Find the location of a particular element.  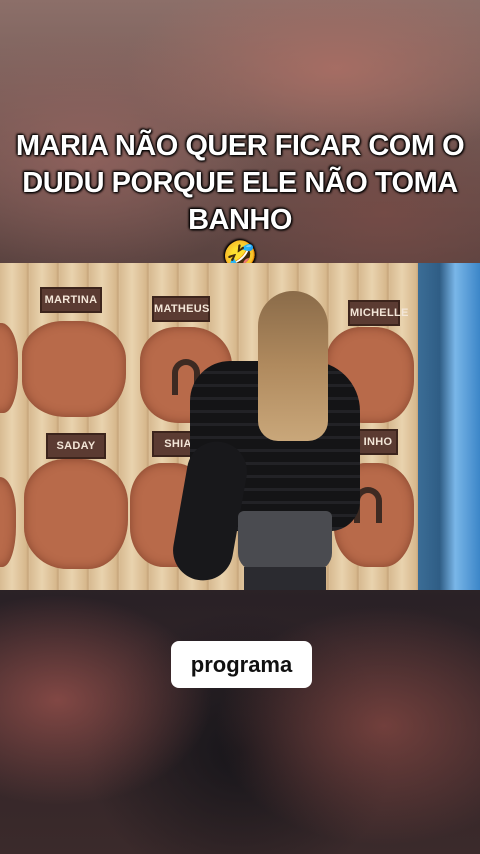

subtitle-chip: programa is located at coordinates (241, 664).